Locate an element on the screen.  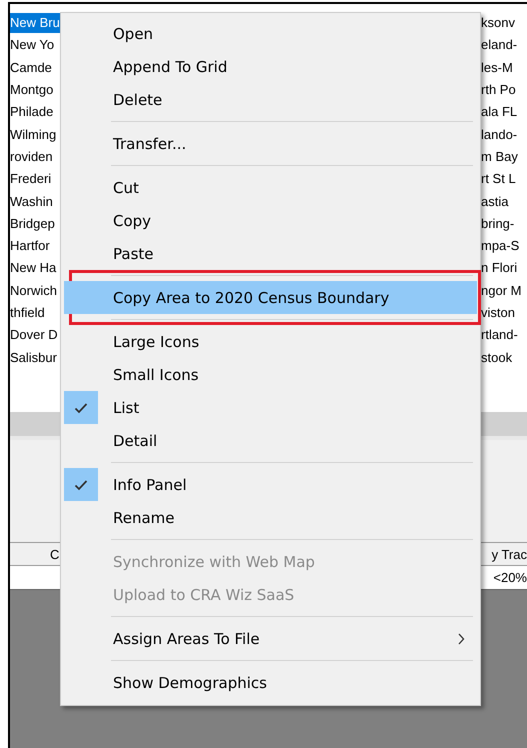
area-entry: stook is located at coordinates (496, 358).